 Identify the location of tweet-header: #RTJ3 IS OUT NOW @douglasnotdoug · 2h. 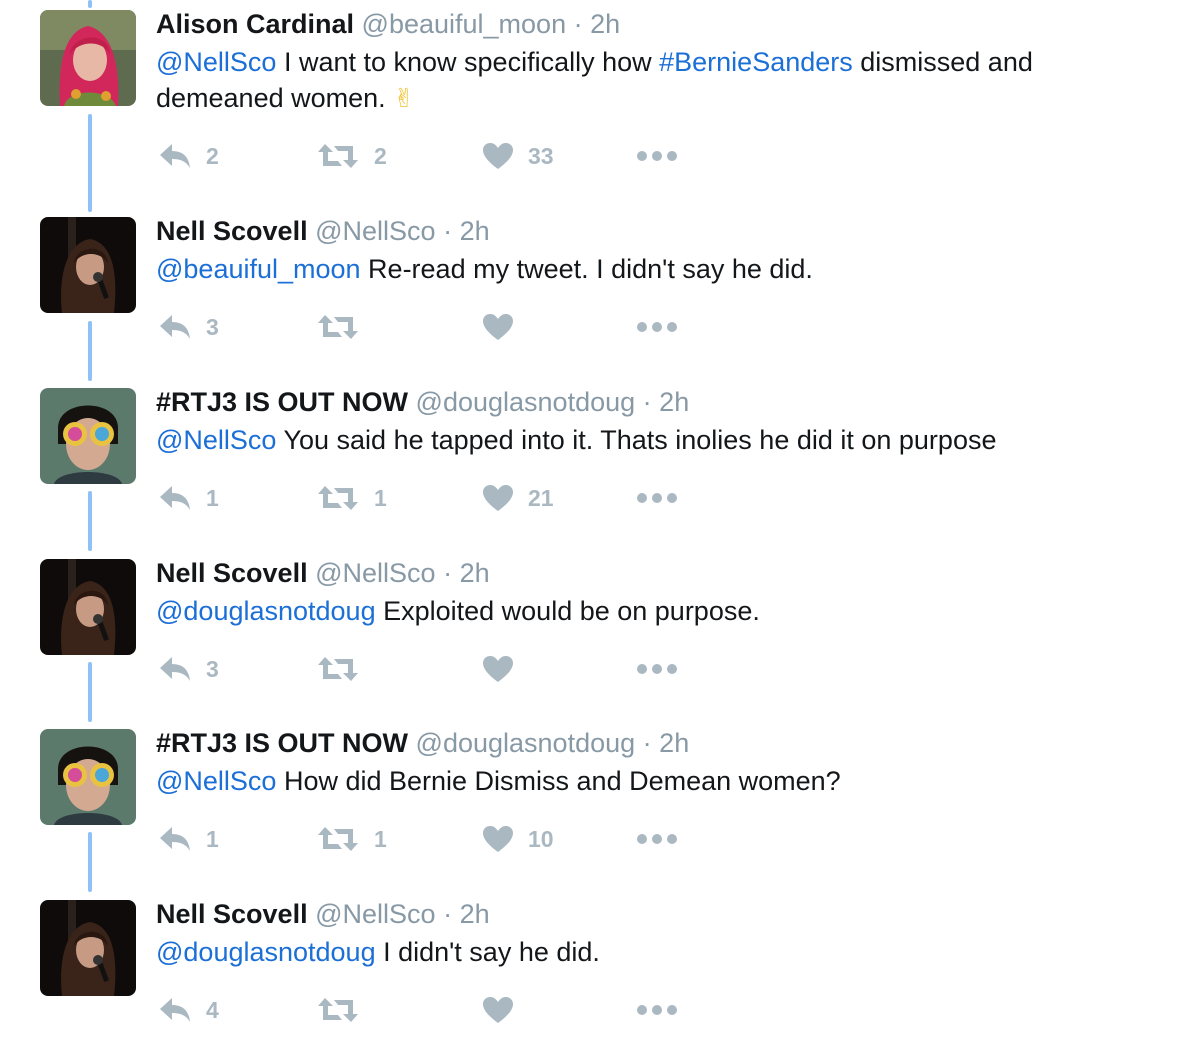
(422, 402).